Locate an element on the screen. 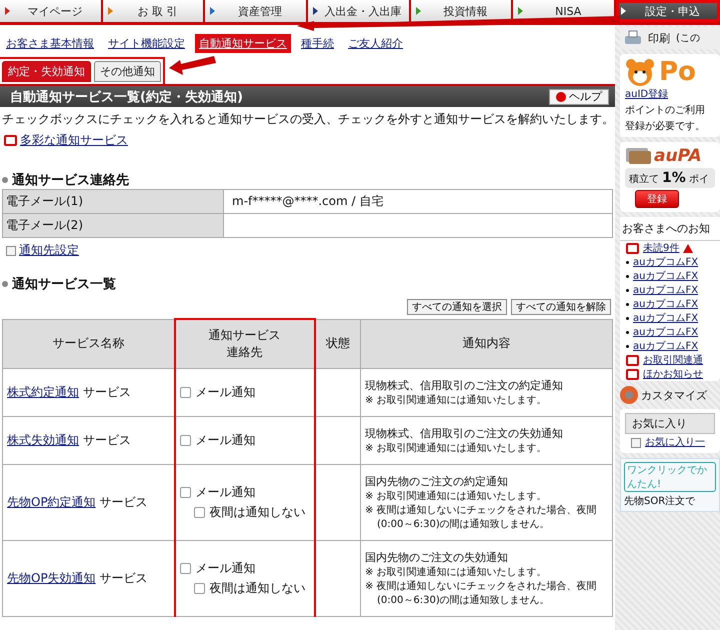 This screenshot has height=630, width=720. column-header: 状態 is located at coordinates (337, 343).